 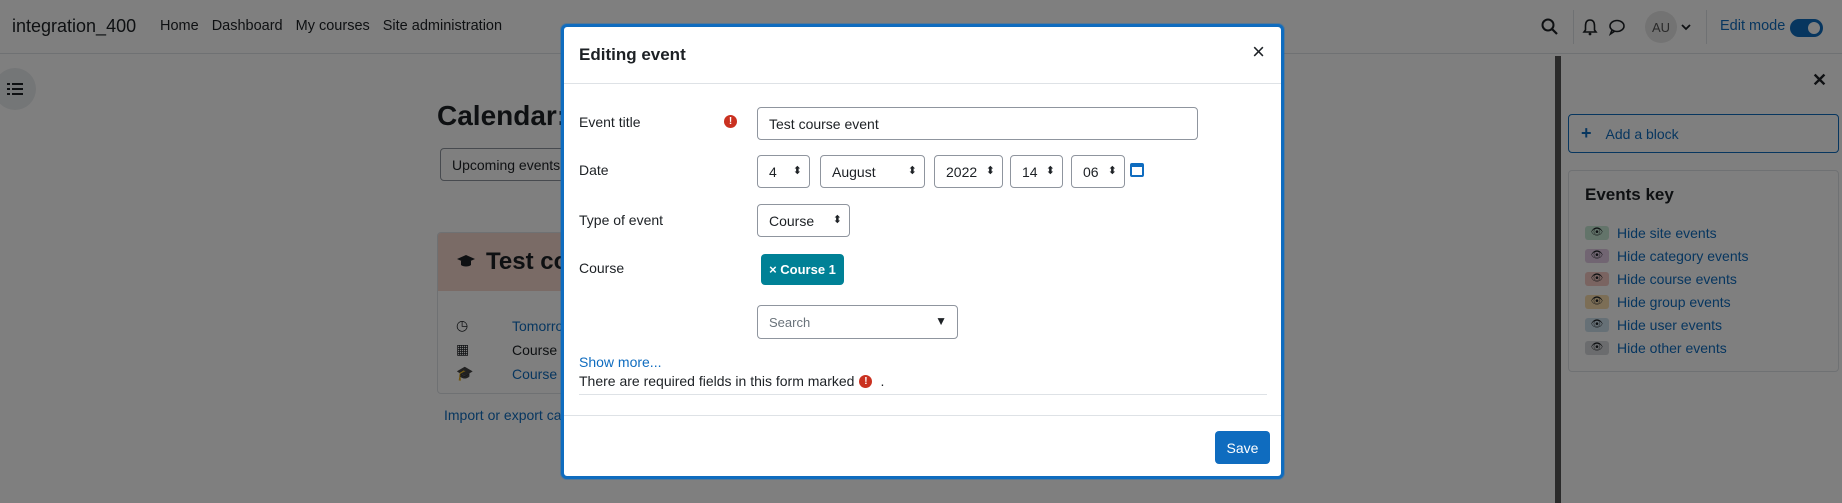 I want to click on course-label: Course, so click(x=602, y=268).